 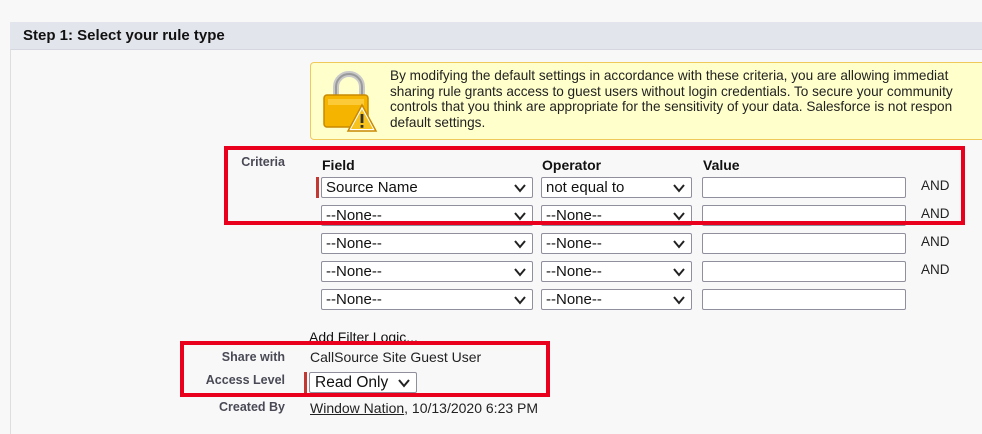 I want to click on warning-line: default settings., so click(x=438, y=122).